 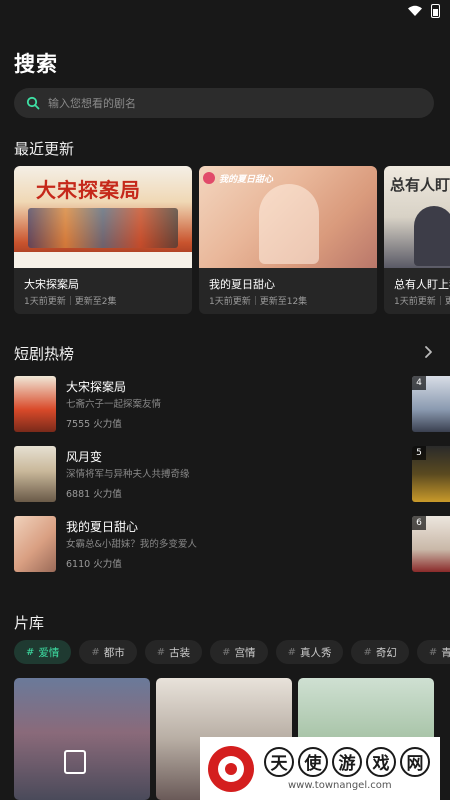 I want to click on recent-card: 大宋探案局 大宋探案局 1天前更新｜更新至2集, so click(x=103, y=240).